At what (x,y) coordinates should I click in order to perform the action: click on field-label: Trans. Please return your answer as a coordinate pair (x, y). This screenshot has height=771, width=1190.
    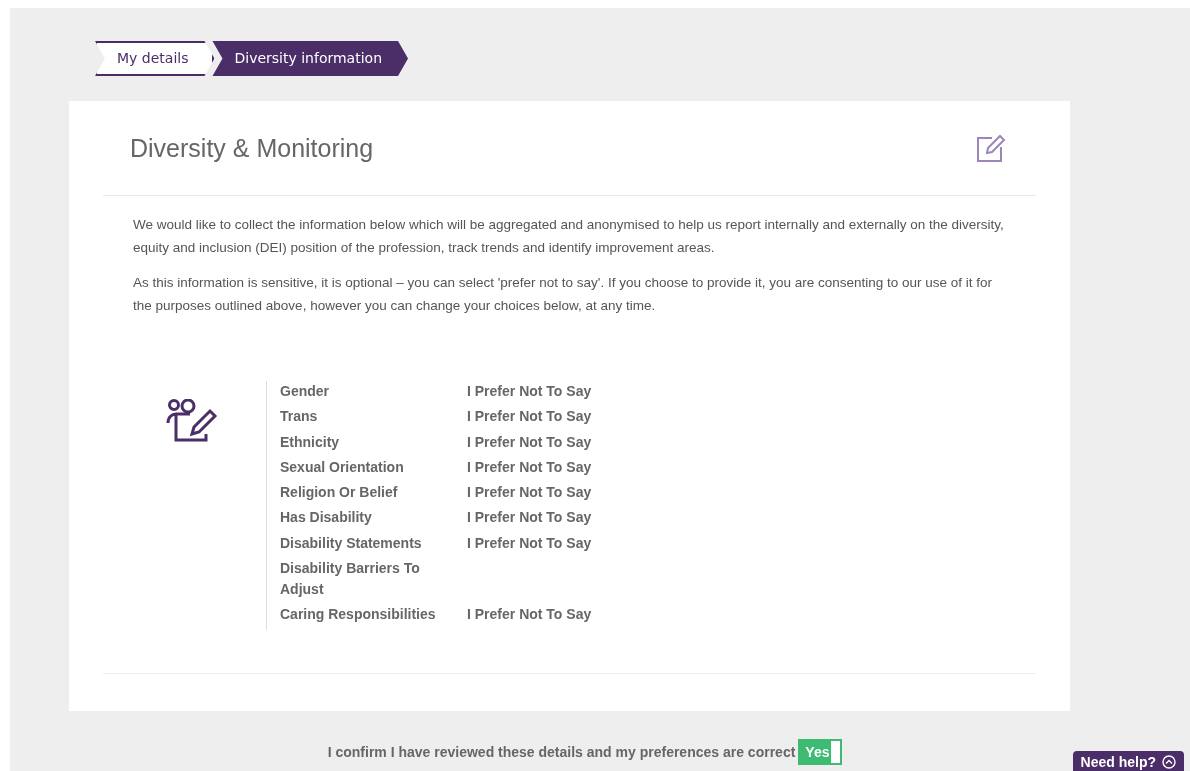
    Looking at the image, I should click on (299, 417).